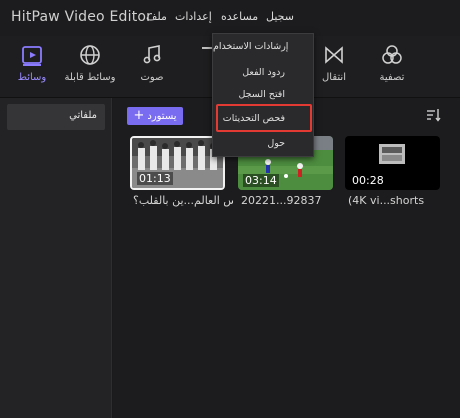  Describe the element at coordinates (90, 66) in the screenshot. I see `tool-stock-media: وسائط قابلة` at that location.